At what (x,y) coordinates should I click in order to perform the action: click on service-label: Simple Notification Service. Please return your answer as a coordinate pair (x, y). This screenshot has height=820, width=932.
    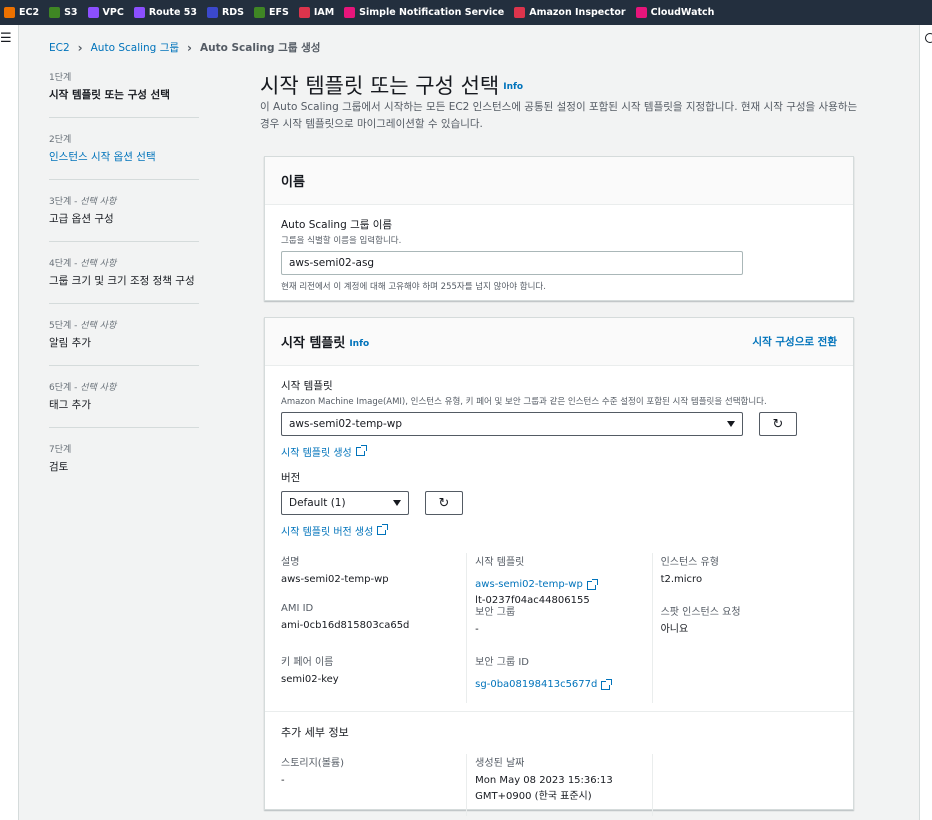
    Looking at the image, I should click on (432, 12).